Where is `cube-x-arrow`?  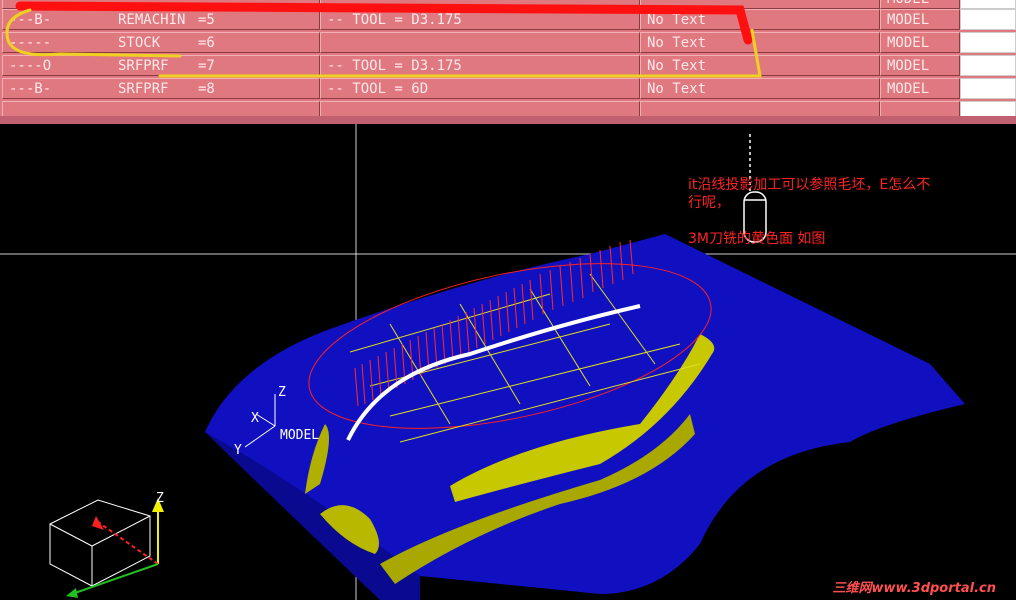
cube-x-arrow is located at coordinates (98, 523).